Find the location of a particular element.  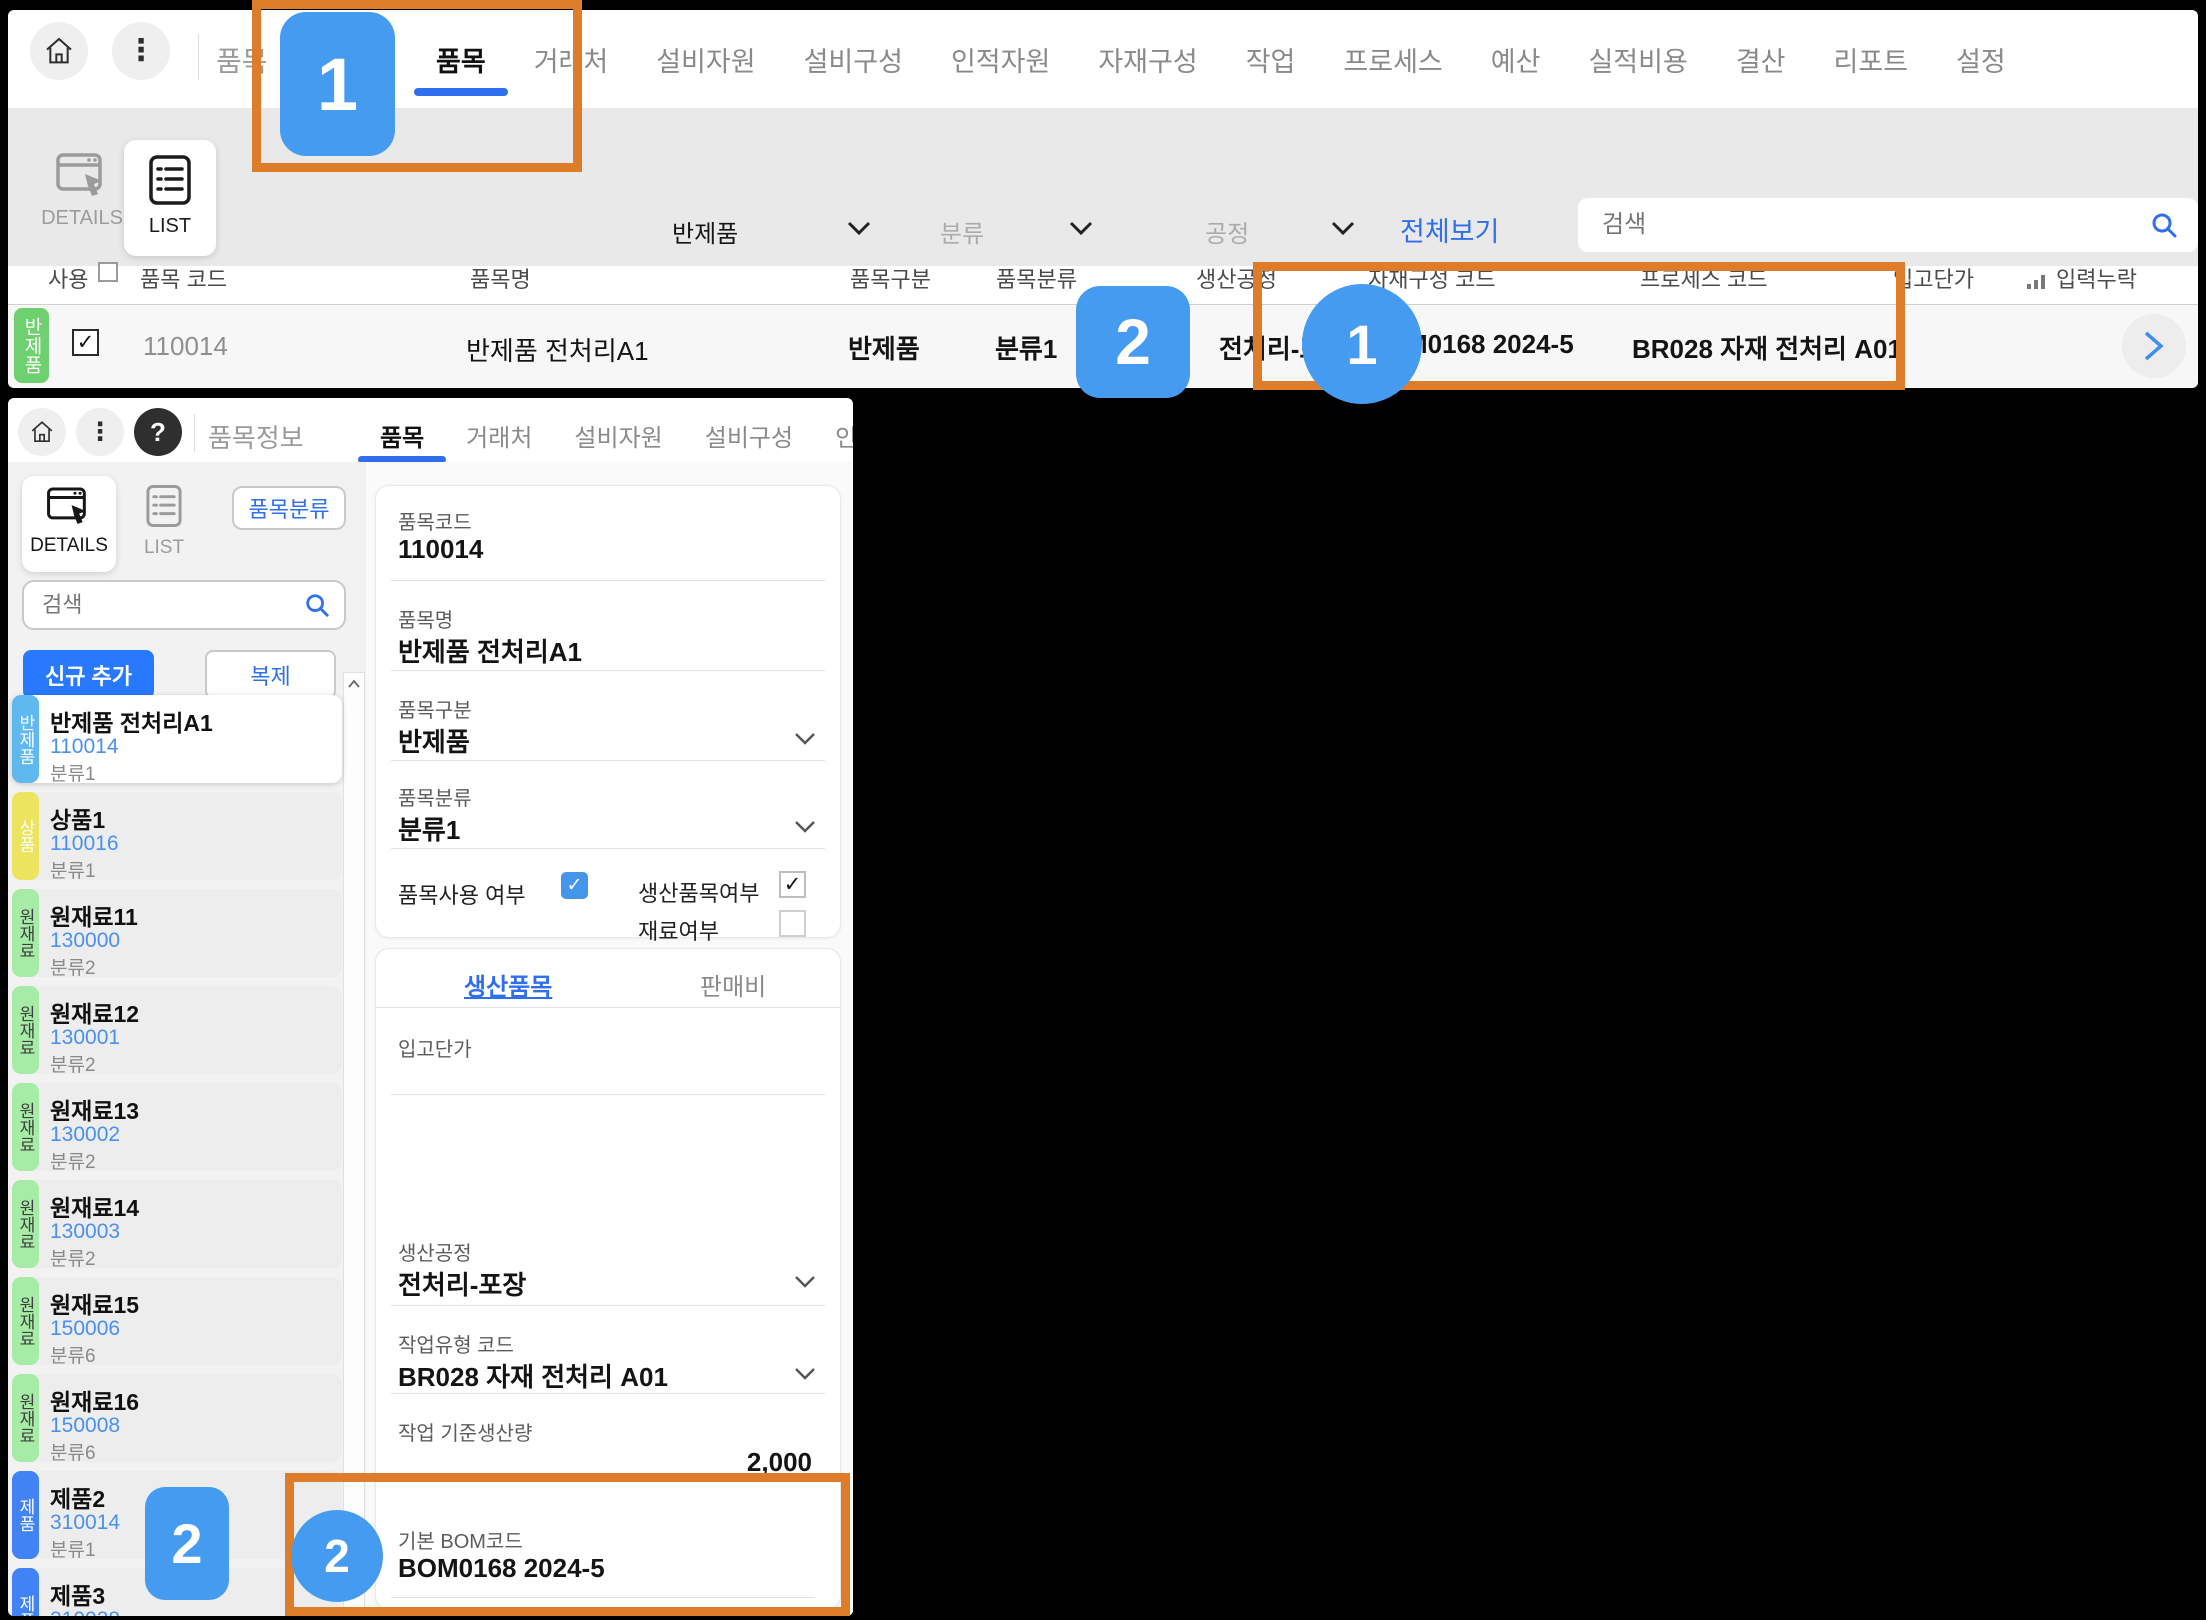

field-label: 생산공정 is located at coordinates (435, 1254).